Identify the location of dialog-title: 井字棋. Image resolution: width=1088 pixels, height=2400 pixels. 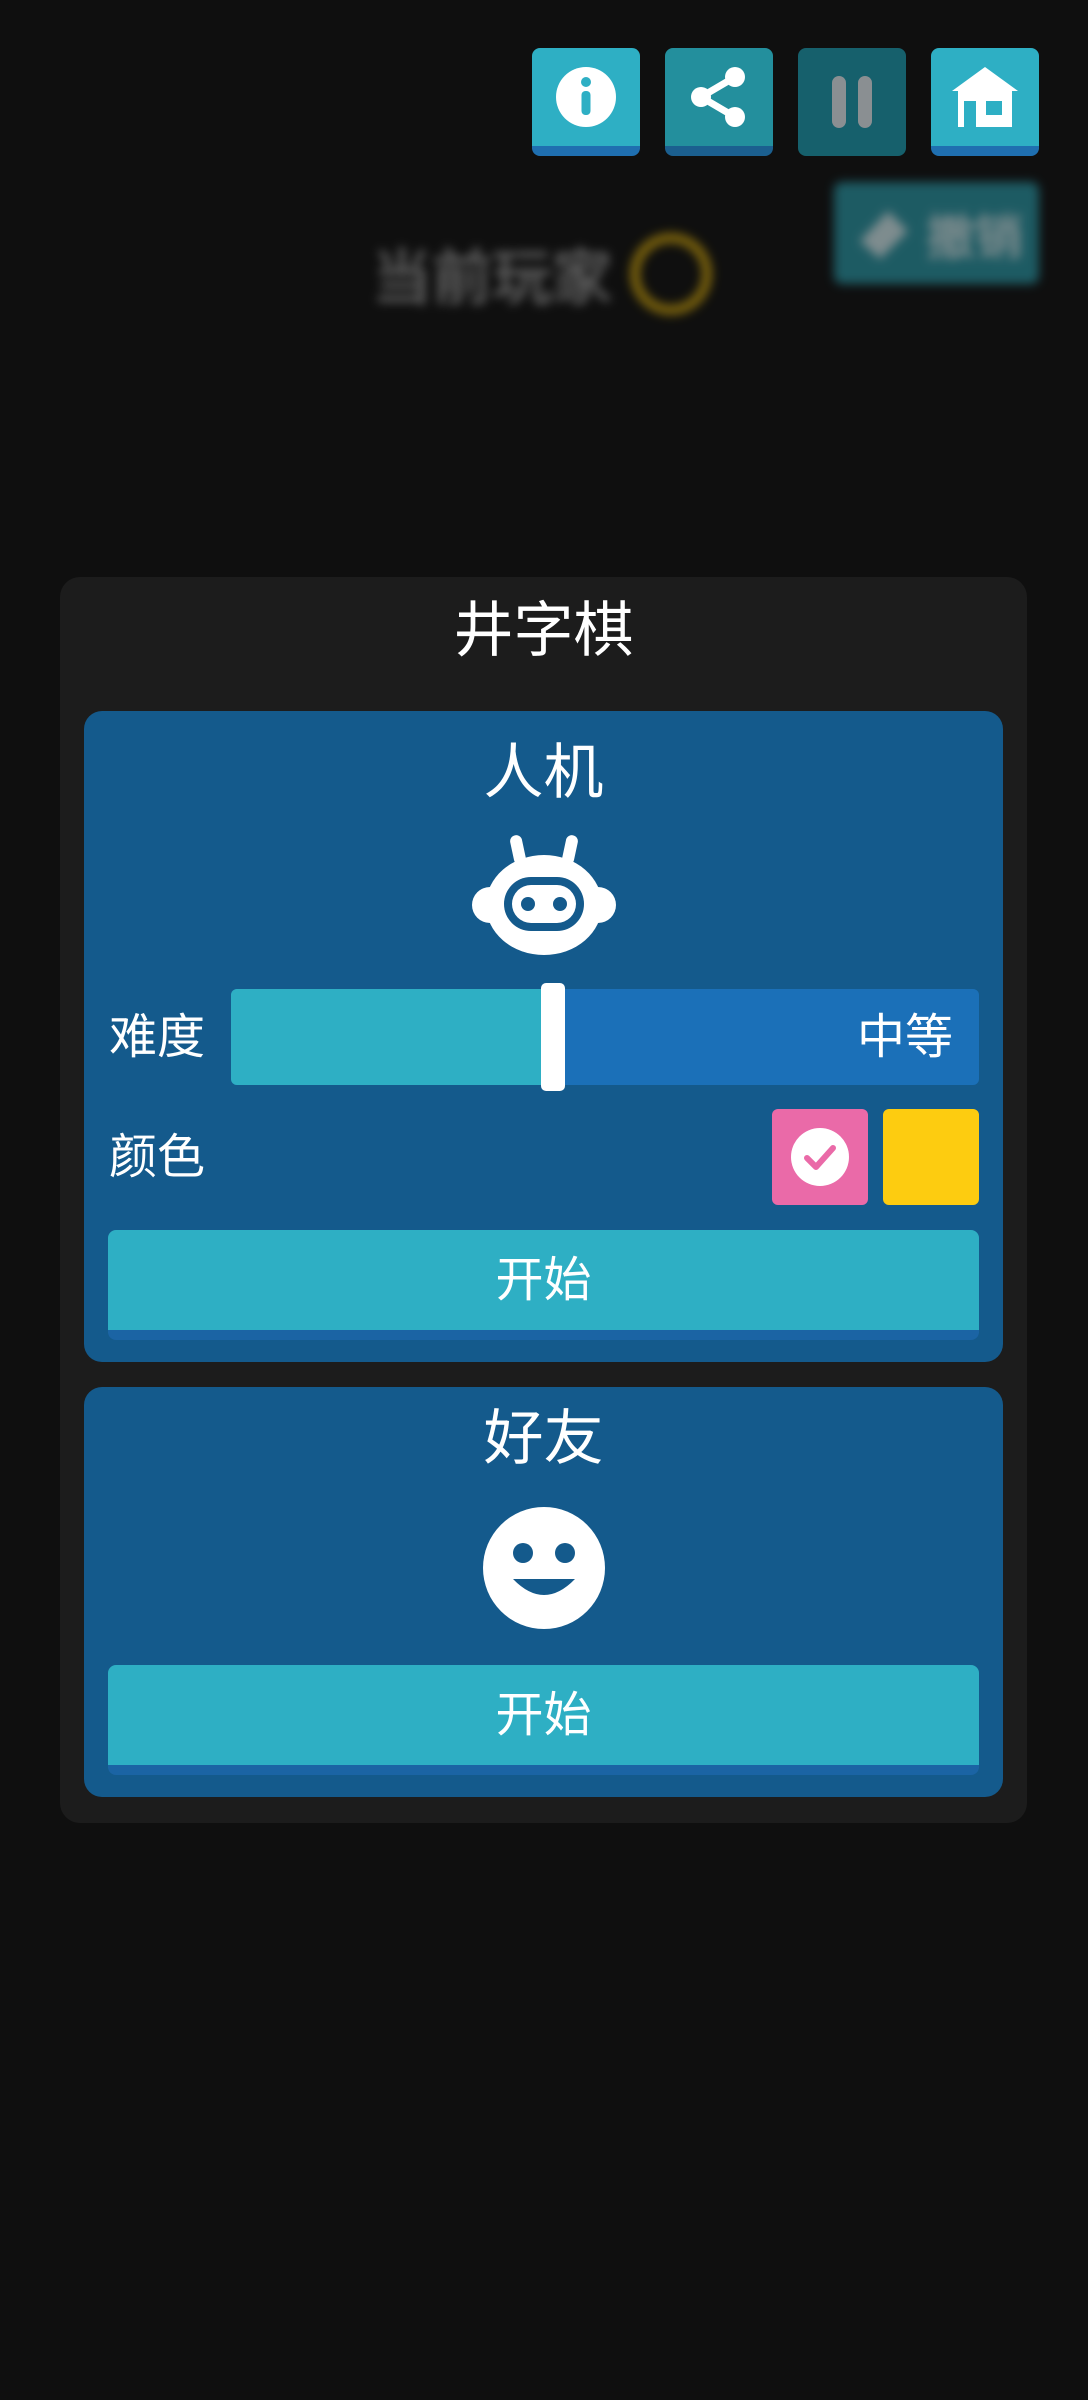
(543, 631).